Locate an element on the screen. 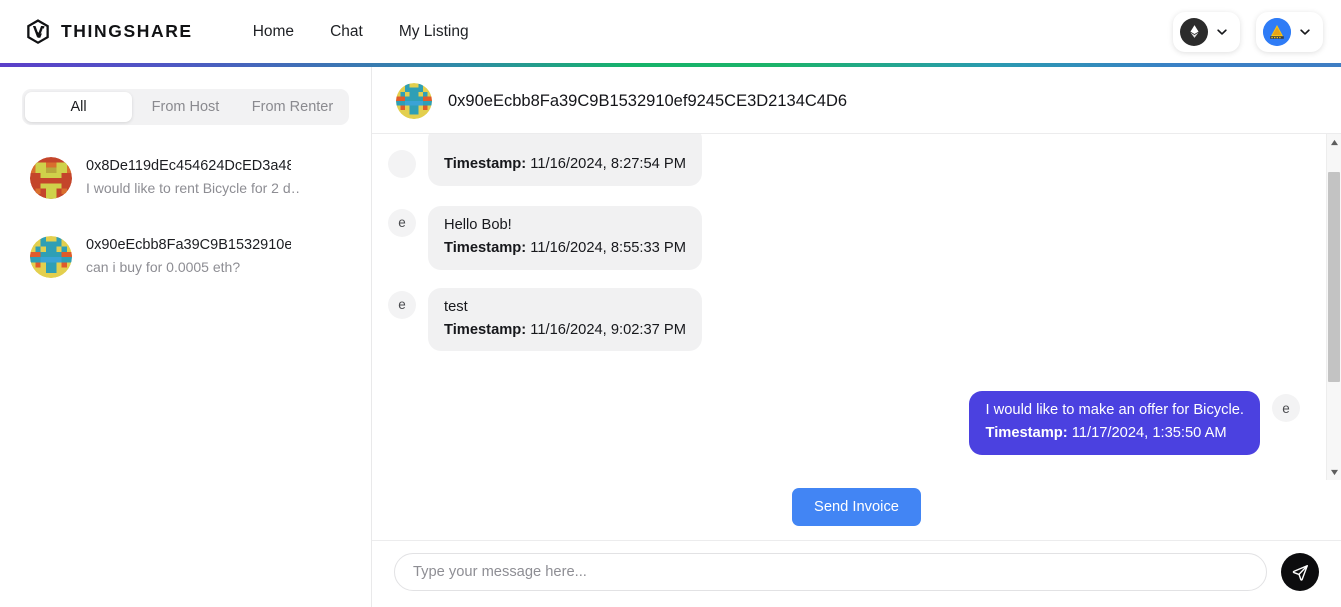 The width and height of the screenshot is (1341, 607). paper-plane-icon is located at coordinates (1300, 572).